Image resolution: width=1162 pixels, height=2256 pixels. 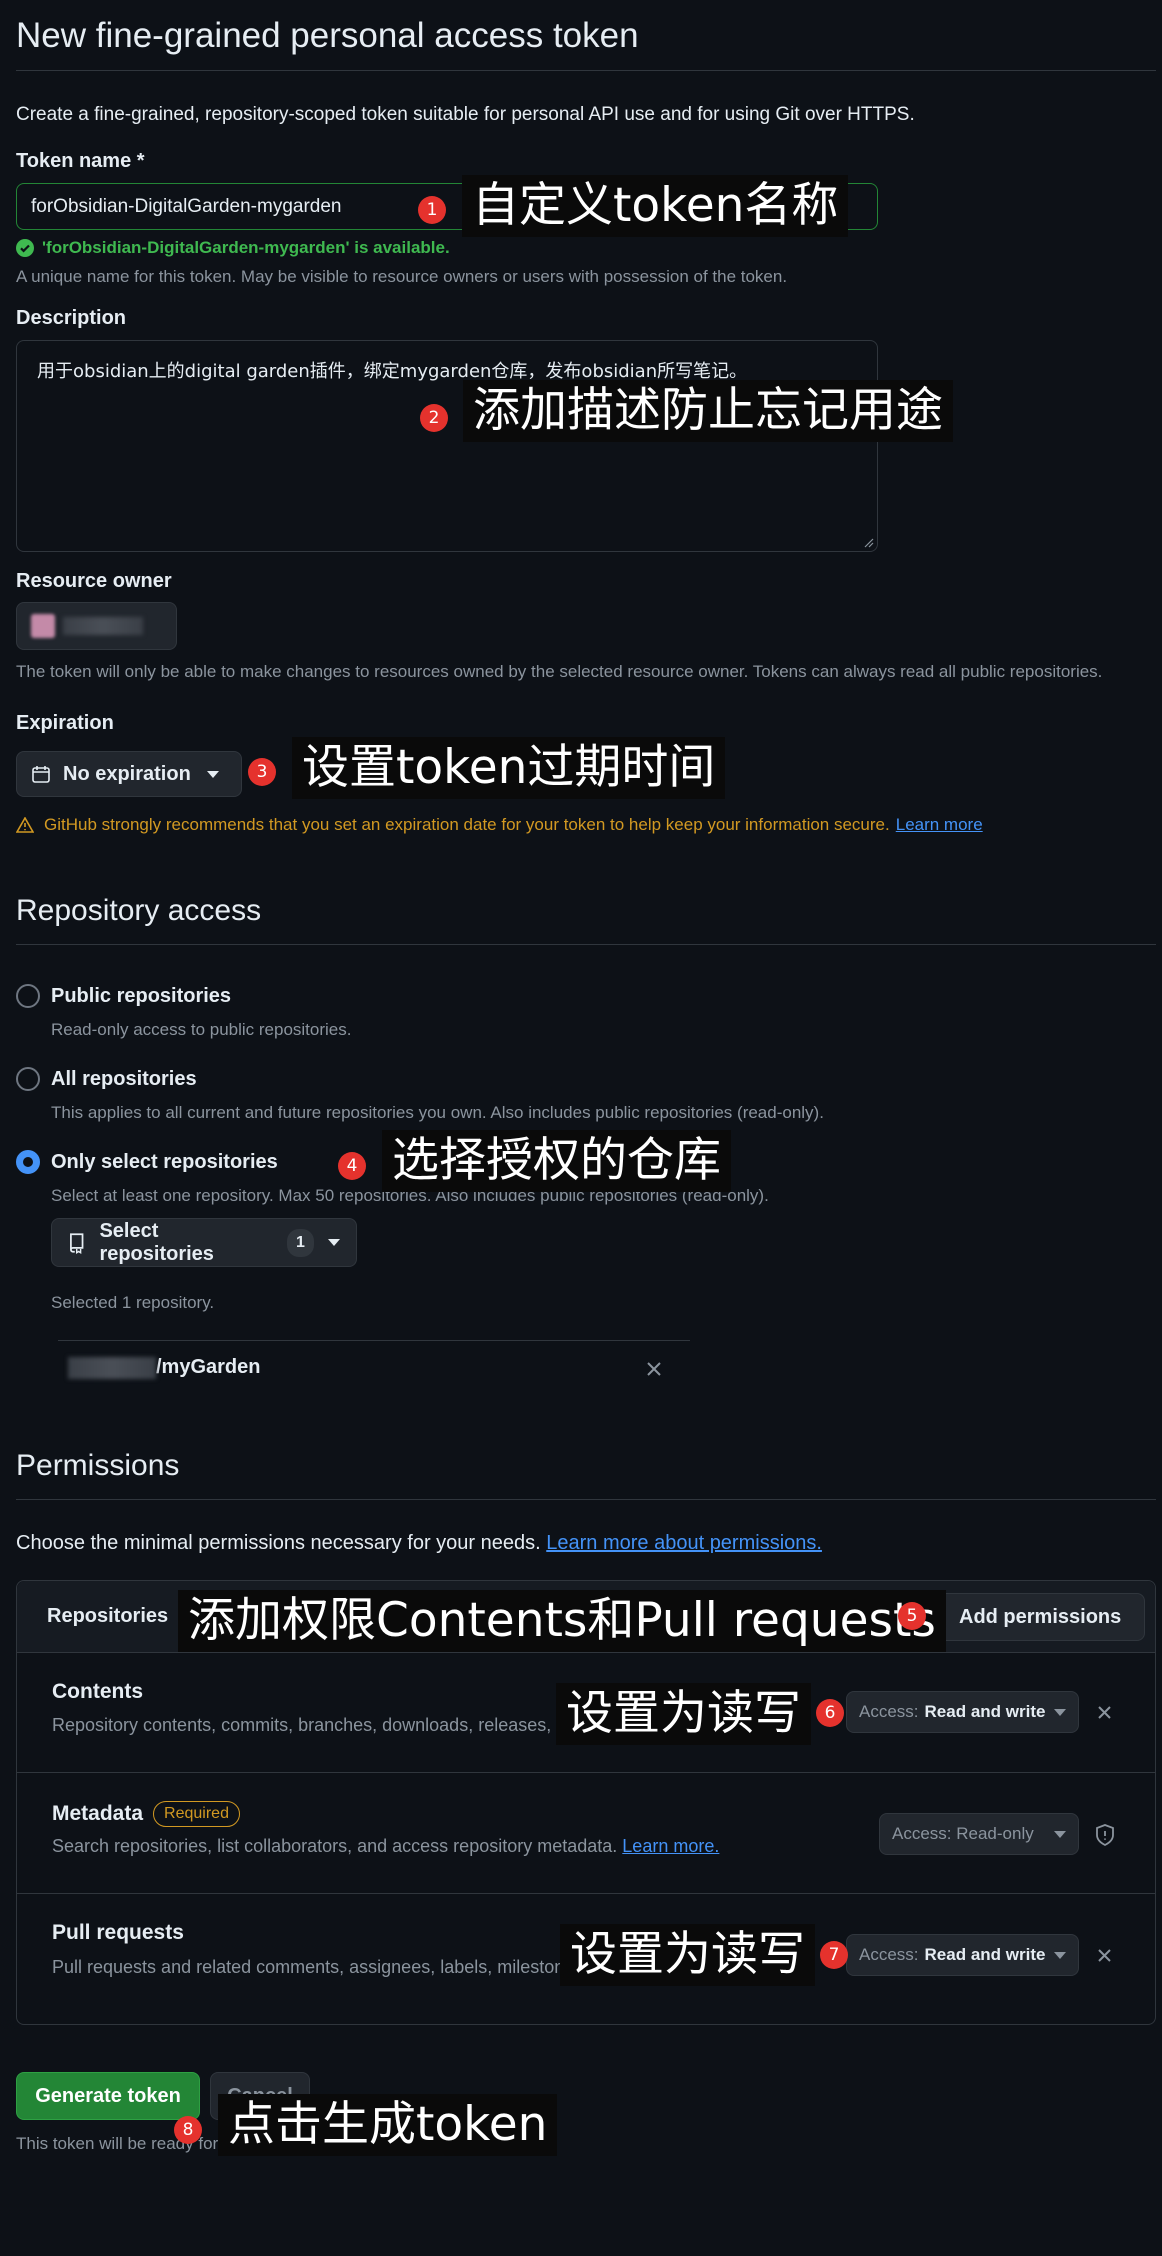 I want to click on expiration-label: Expiration, so click(x=65, y=723).